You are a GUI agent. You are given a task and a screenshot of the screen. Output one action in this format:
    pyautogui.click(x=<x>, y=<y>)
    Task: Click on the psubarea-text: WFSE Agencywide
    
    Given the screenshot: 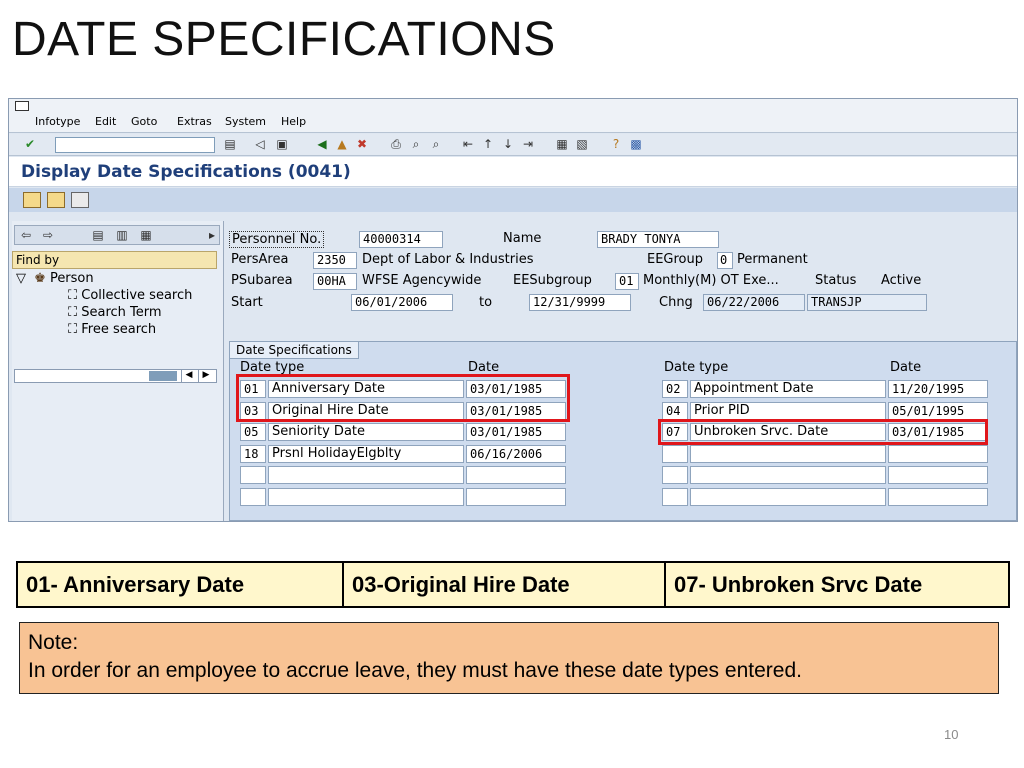 What is the action you would take?
    pyautogui.click(x=422, y=280)
    